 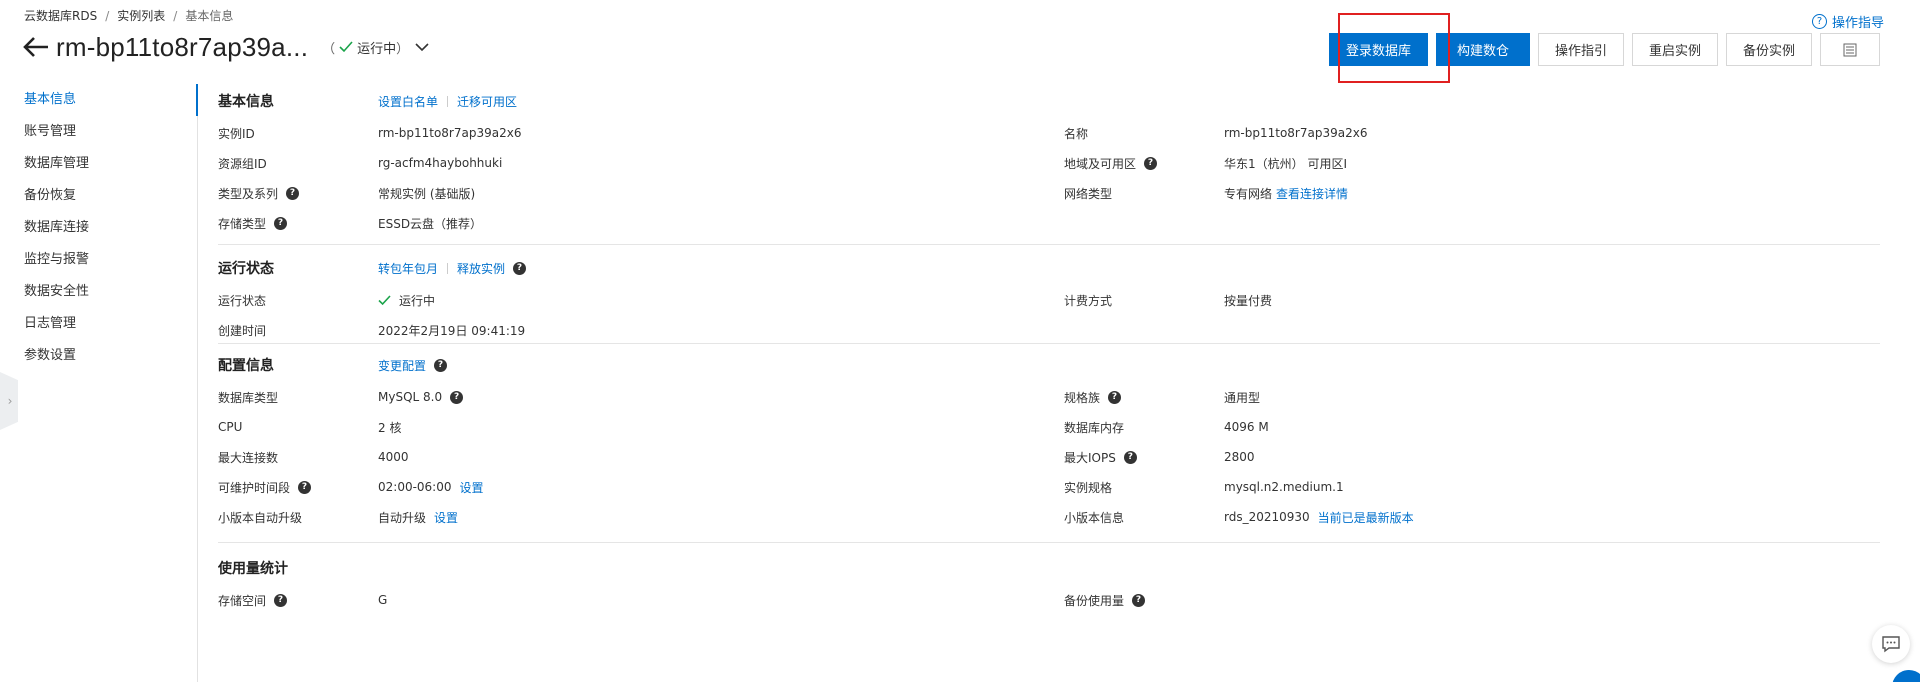 What do you see at coordinates (98, 164) in the screenshot?
I see `sidebar-item-databases: 数据库管理` at bounding box center [98, 164].